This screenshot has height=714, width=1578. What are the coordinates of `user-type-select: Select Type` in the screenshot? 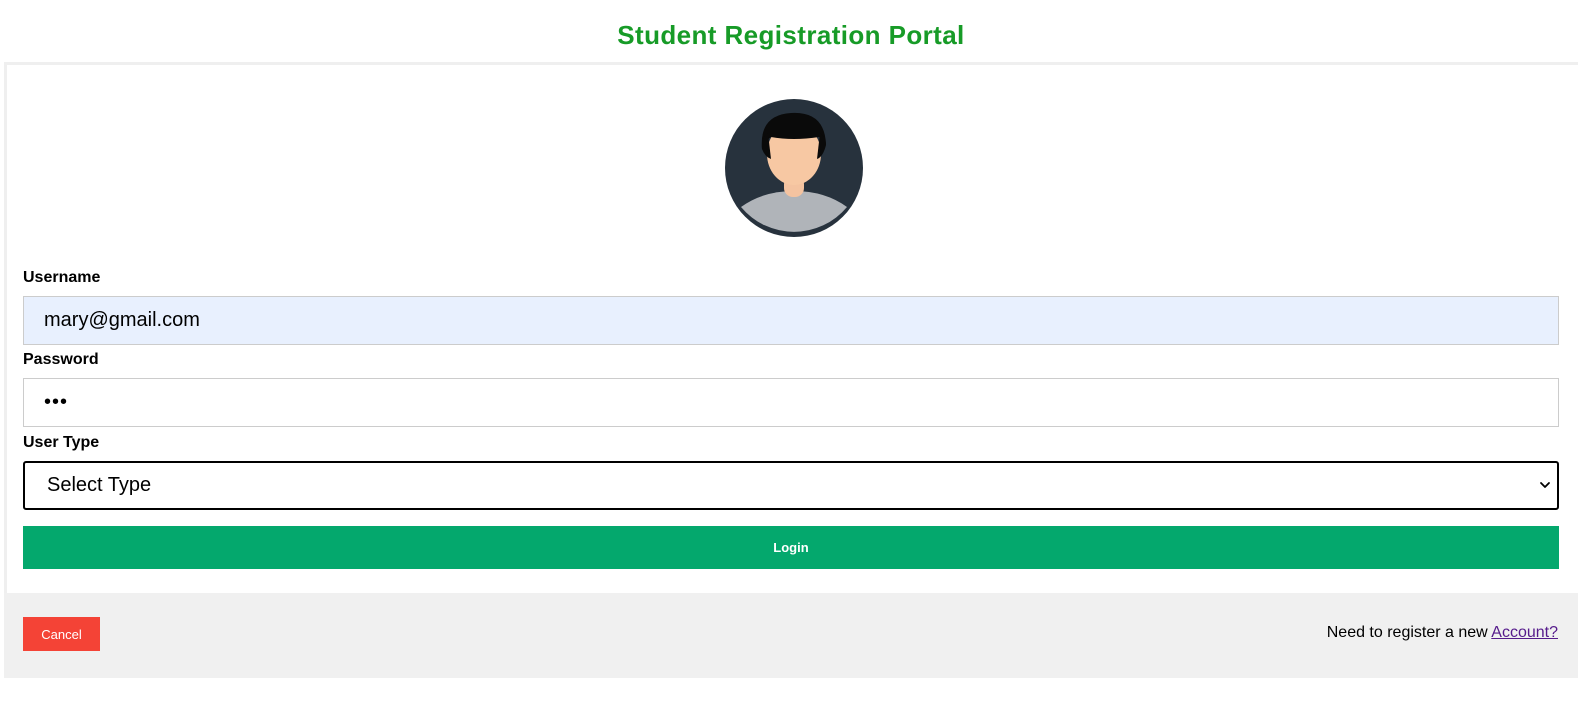 It's located at (791, 485).